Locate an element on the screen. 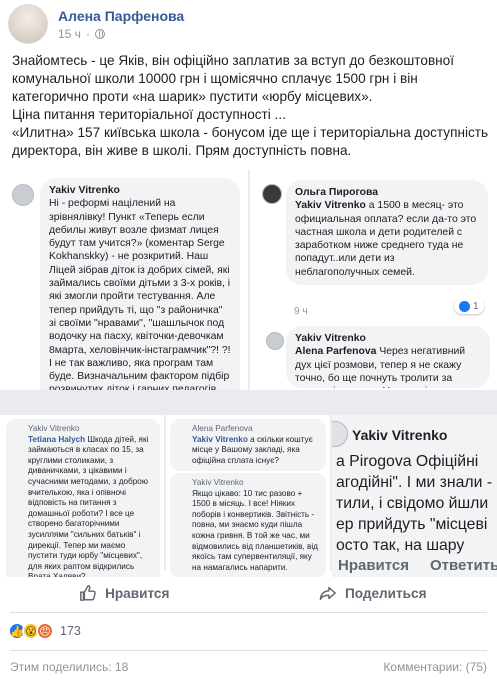 The width and height of the screenshot is (497, 685). author-avatar is located at coordinates (28, 24).